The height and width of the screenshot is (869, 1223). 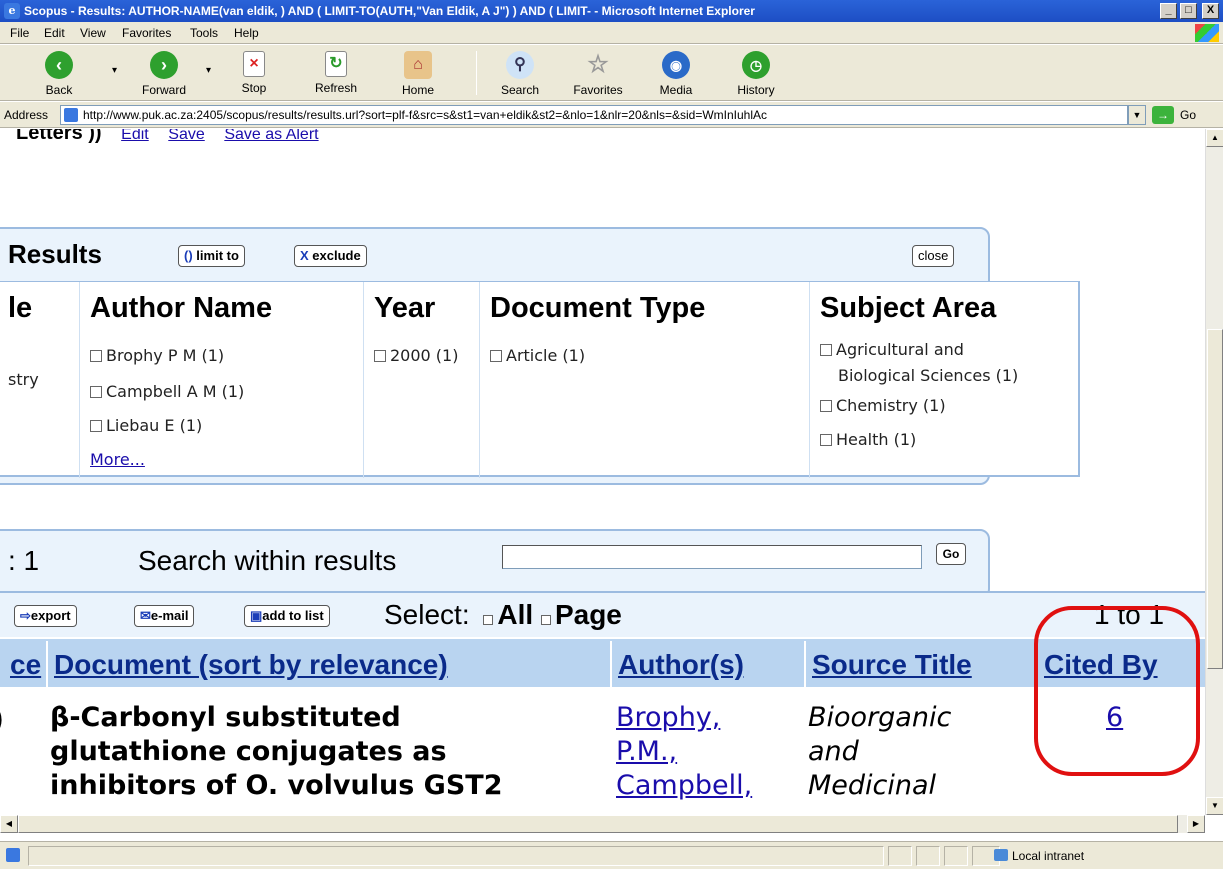 I want to click on author-option: Campbell A M (1), so click(x=167, y=391).